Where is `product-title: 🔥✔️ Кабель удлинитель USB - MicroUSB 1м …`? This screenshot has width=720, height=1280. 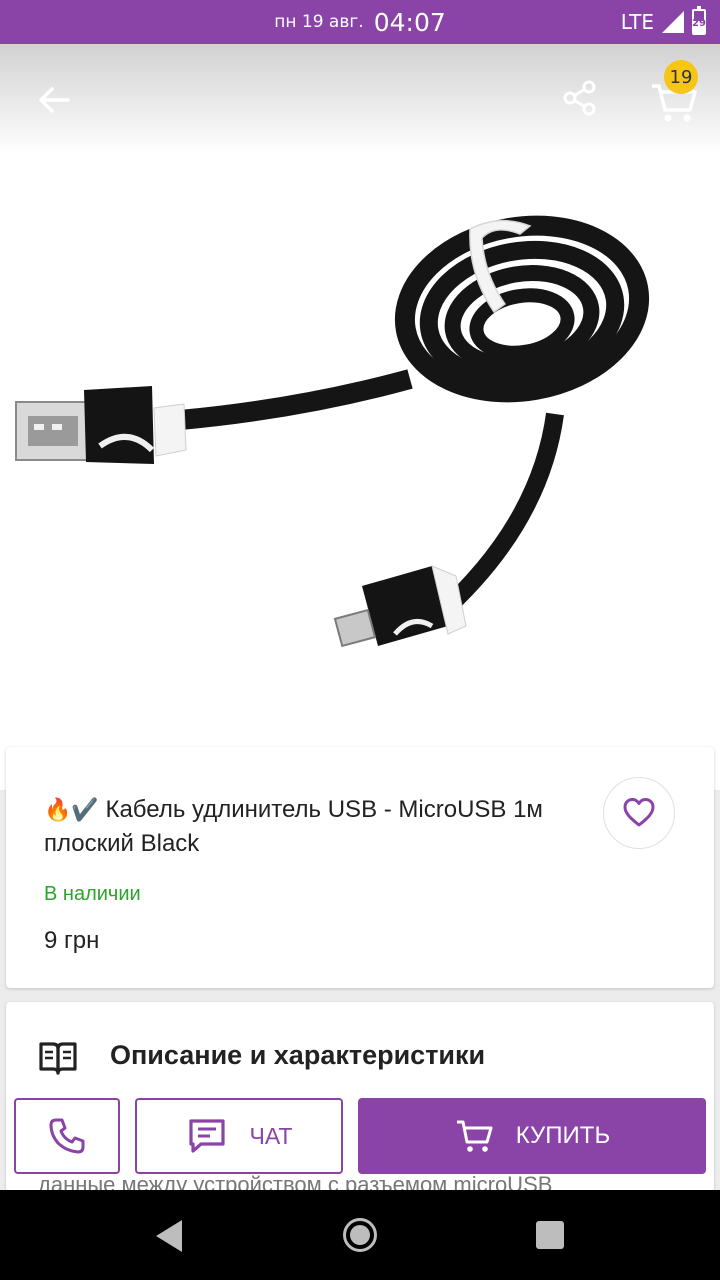
product-title: 🔥✔️ Кабель удлинитель USB - MicroUSB 1м … is located at coordinates (324, 826).